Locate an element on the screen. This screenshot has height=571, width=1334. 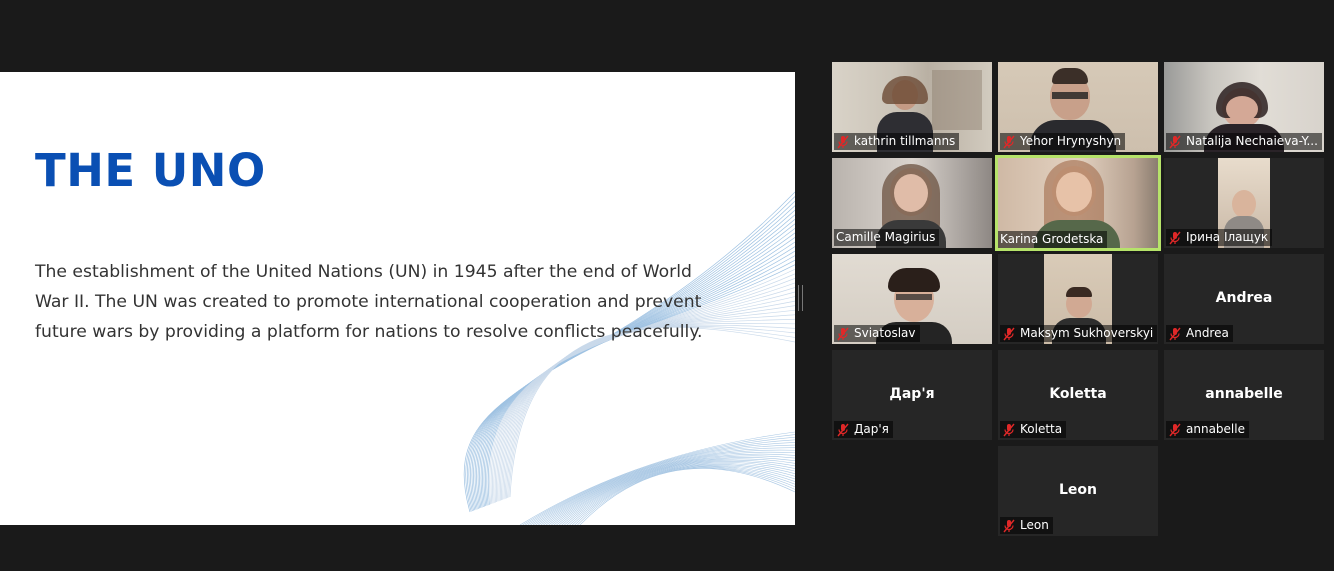
participant-tile: Sviatoslav is located at coordinates (912, 299).